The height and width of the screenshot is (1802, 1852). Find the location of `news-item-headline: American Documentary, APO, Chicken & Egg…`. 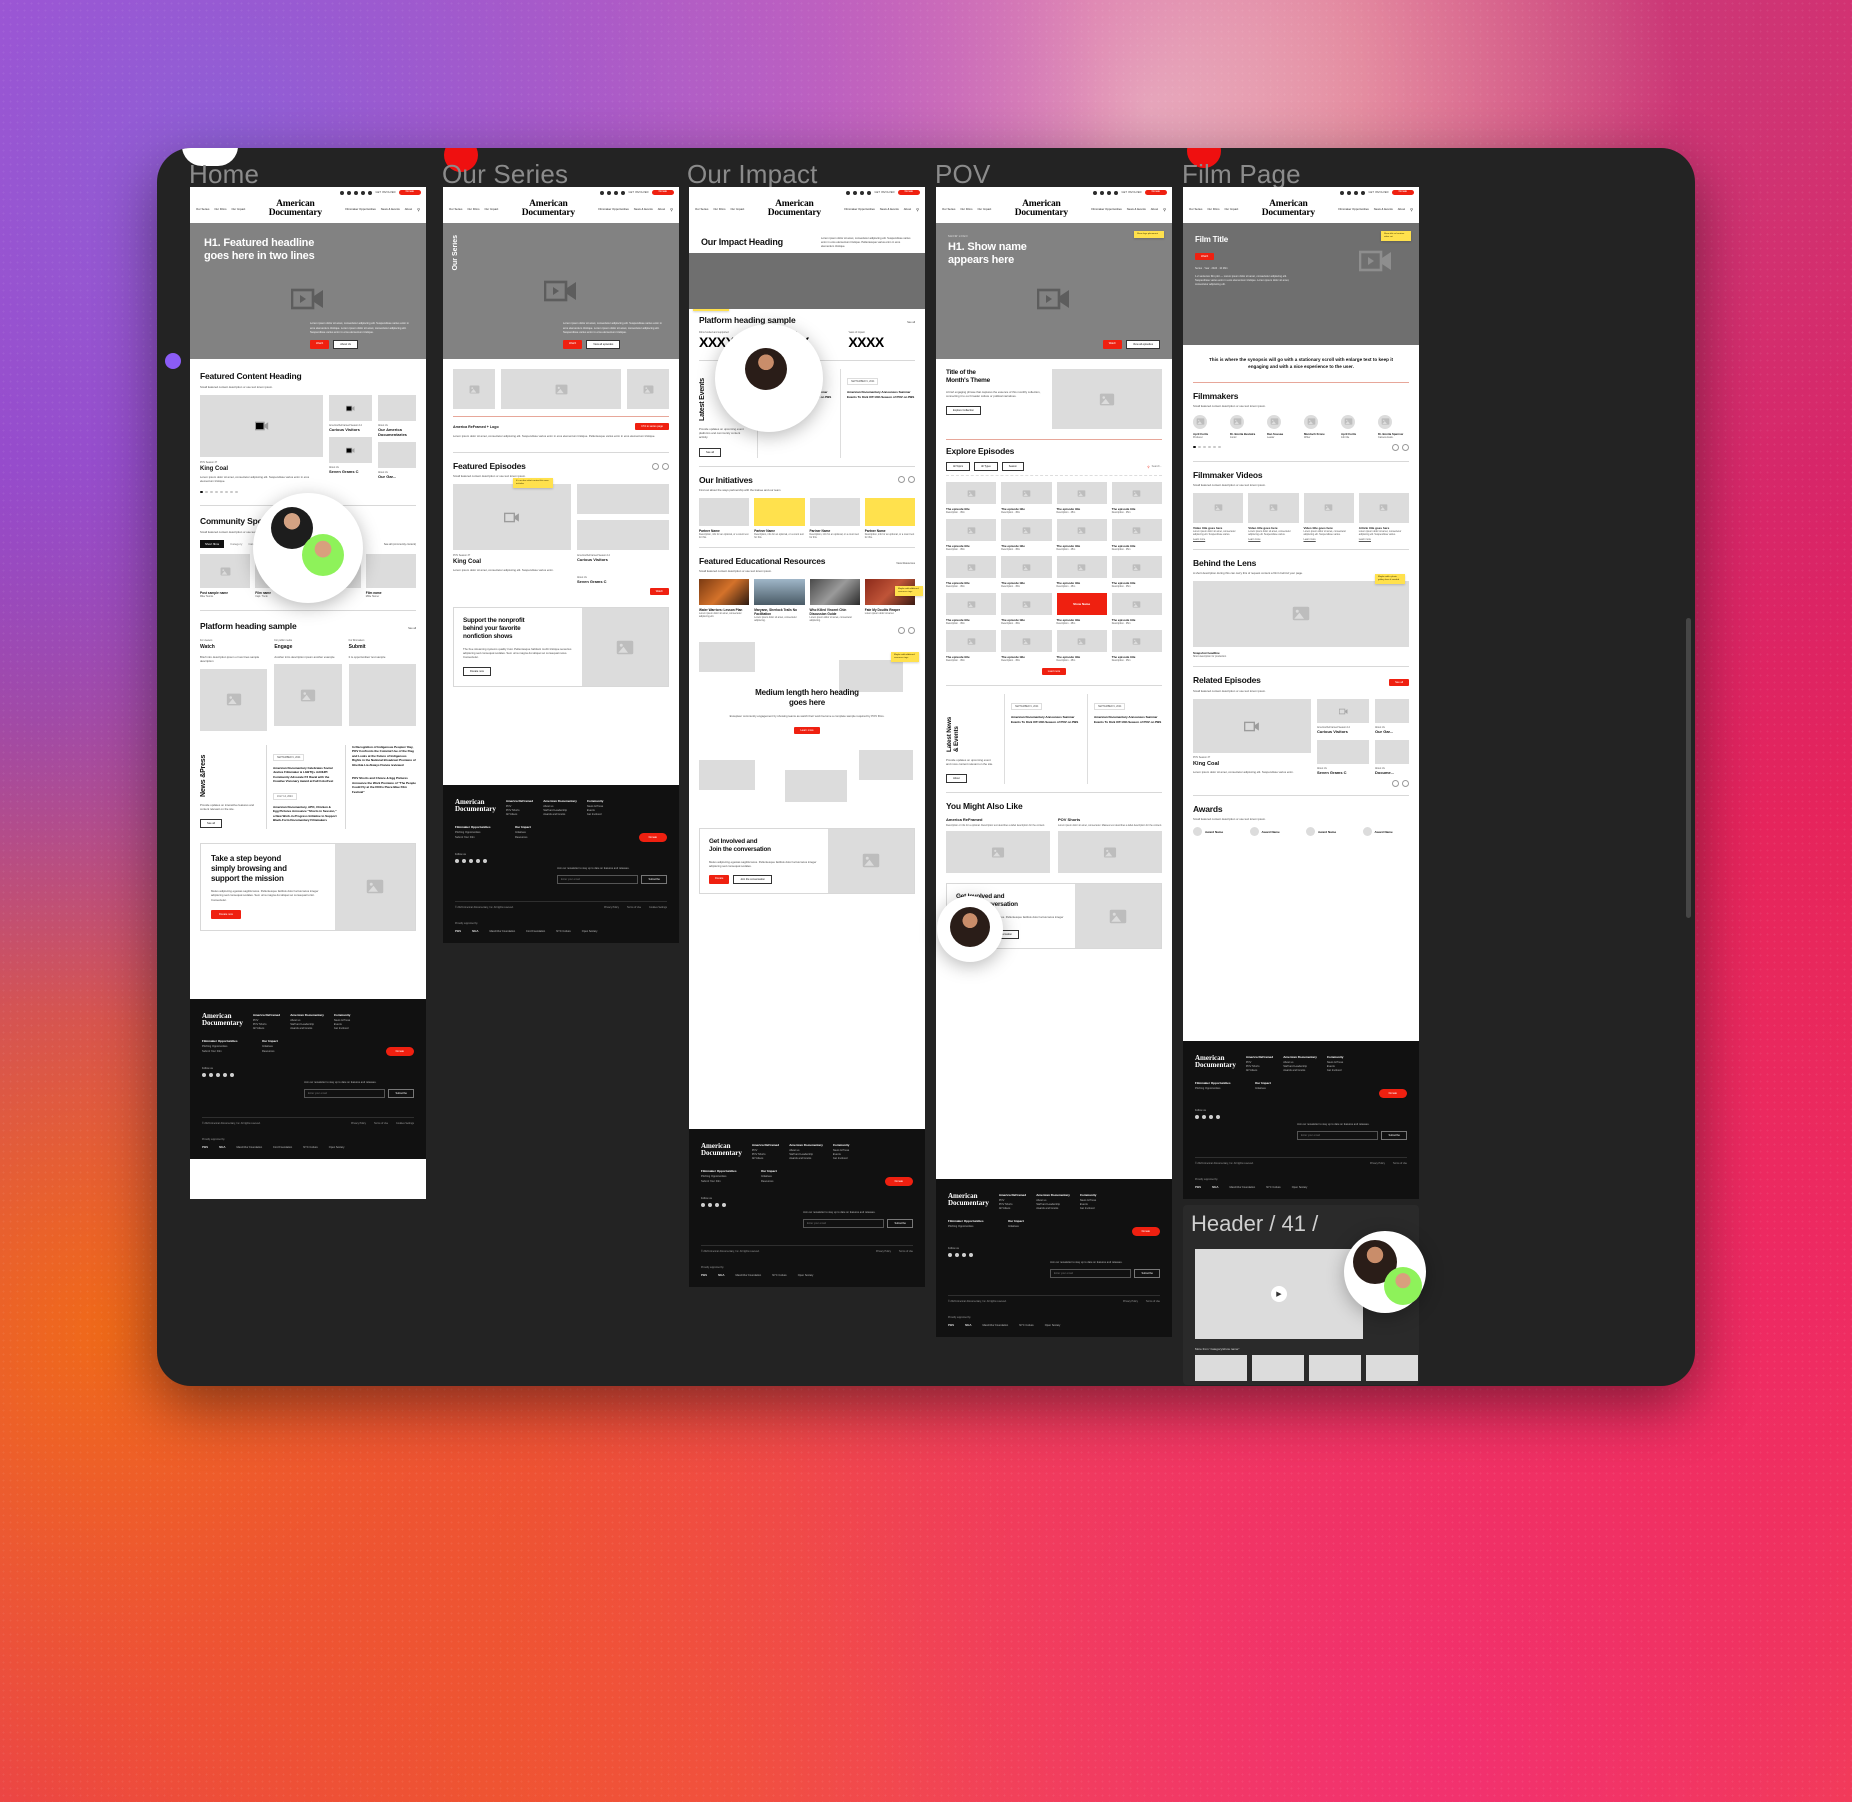

news-item-headline: American Documentary, APO, Chicken & Egg… is located at coordinates (305, 814).